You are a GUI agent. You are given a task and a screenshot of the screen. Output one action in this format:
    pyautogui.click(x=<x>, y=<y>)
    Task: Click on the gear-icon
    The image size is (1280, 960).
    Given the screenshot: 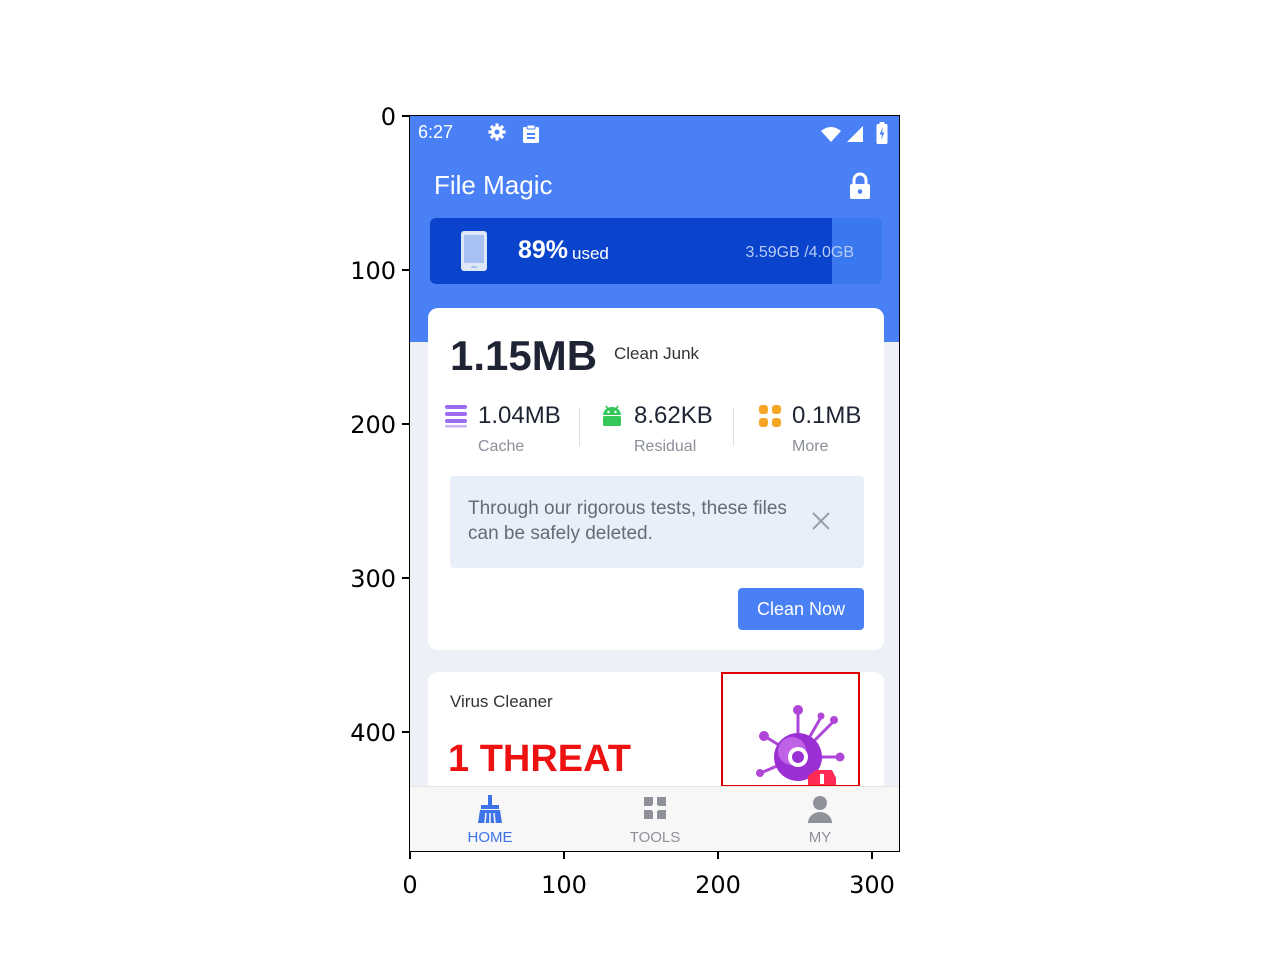 What is the action you would take?
    pyautogui.click(x=497, y=132)
    